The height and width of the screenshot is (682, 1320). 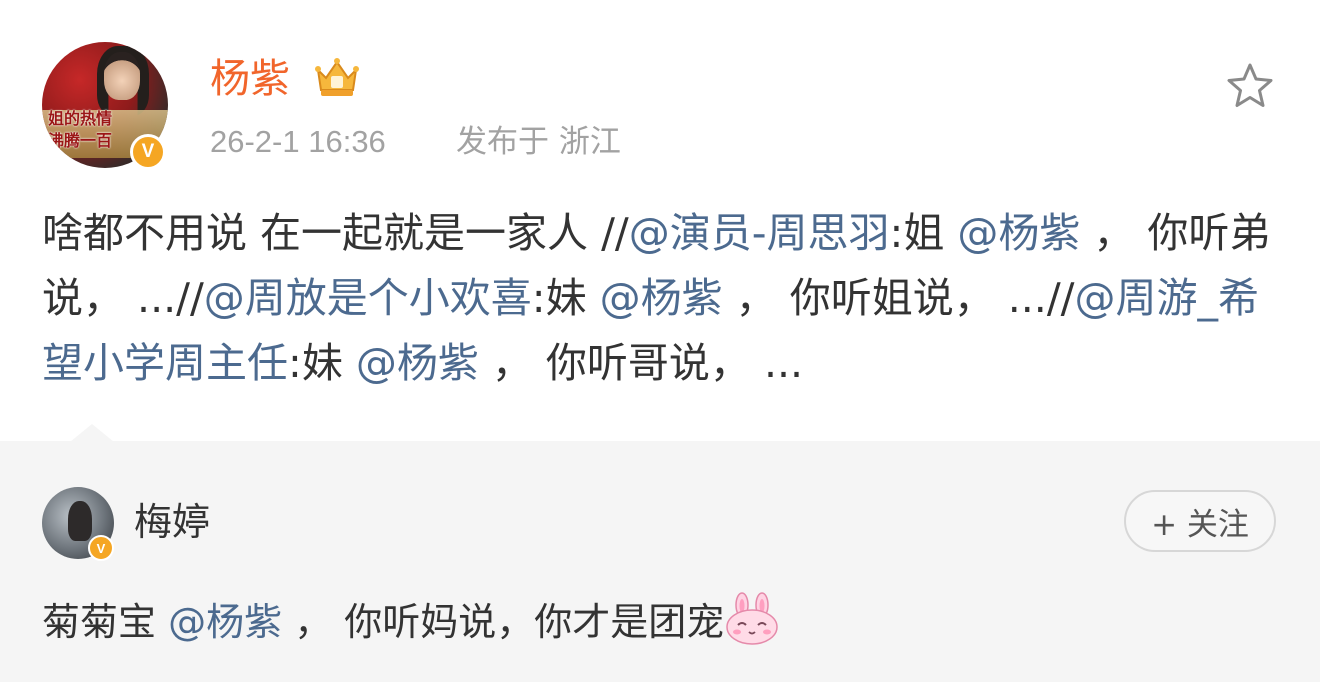 I want to click on avatar-banner-line: 姐的热情, so click(x=80, y=118).